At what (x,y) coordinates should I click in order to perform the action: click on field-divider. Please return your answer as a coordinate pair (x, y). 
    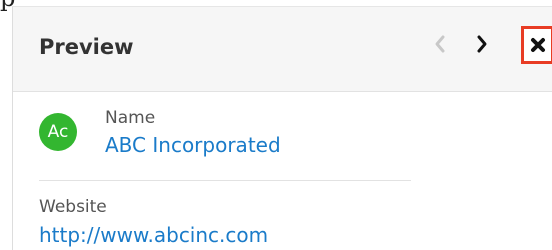
    Looking at the image, I should click on (225, 180).